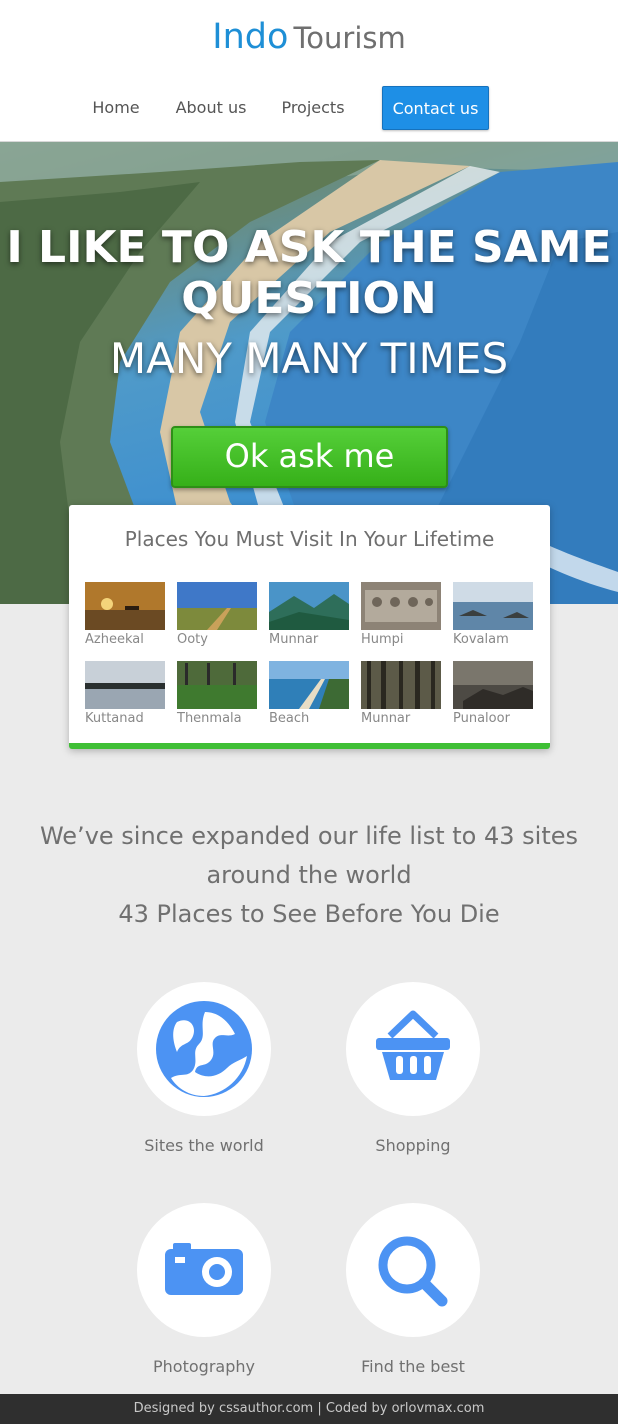 This screenshot has height=1424, width=618. I want to click on place-label: Kuttanad, so click(114, 718).